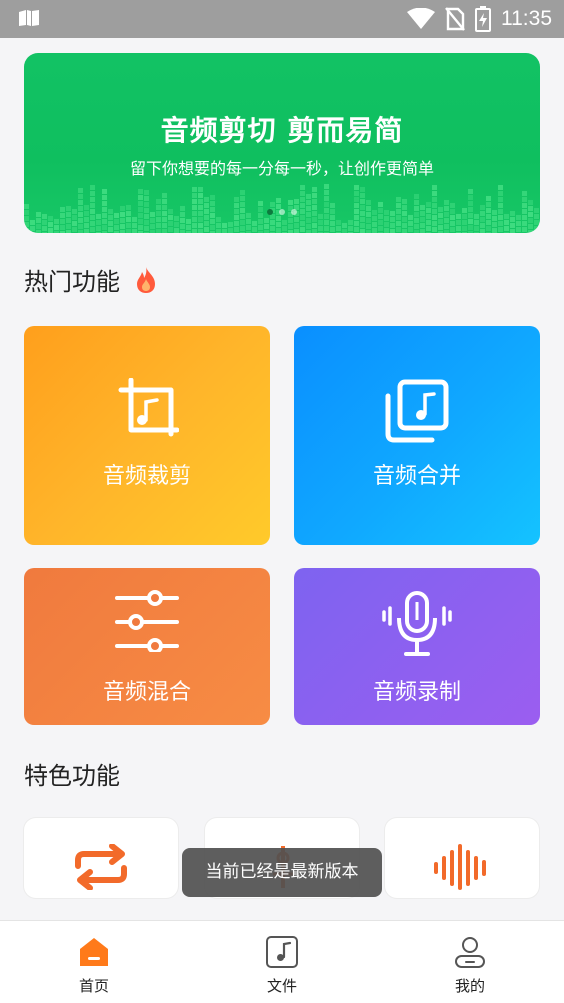 This screenshot has width=564, height=1003. What do you see at coordinates (72, 282) in the screenshot?
I see `hot-section-title: 热门功能` at bounding box center [72, 282].